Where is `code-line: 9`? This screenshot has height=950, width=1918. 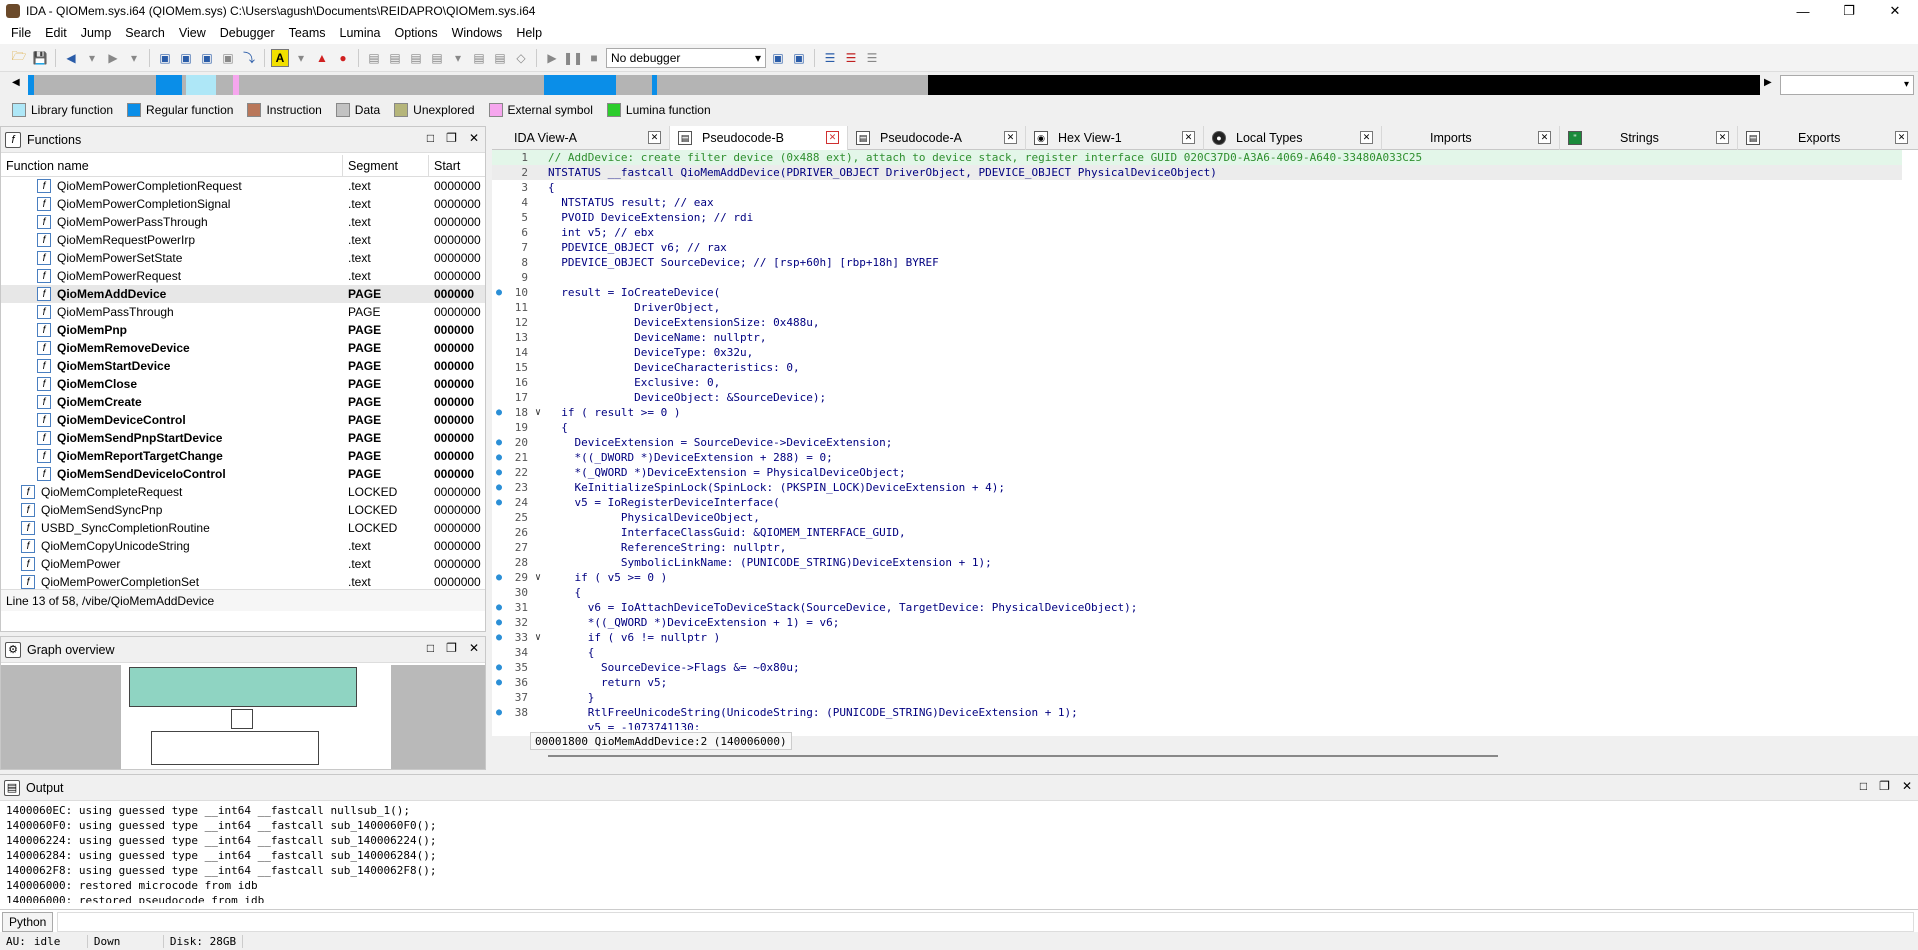 code-line: 9 is located at coordinates (1197, 277).